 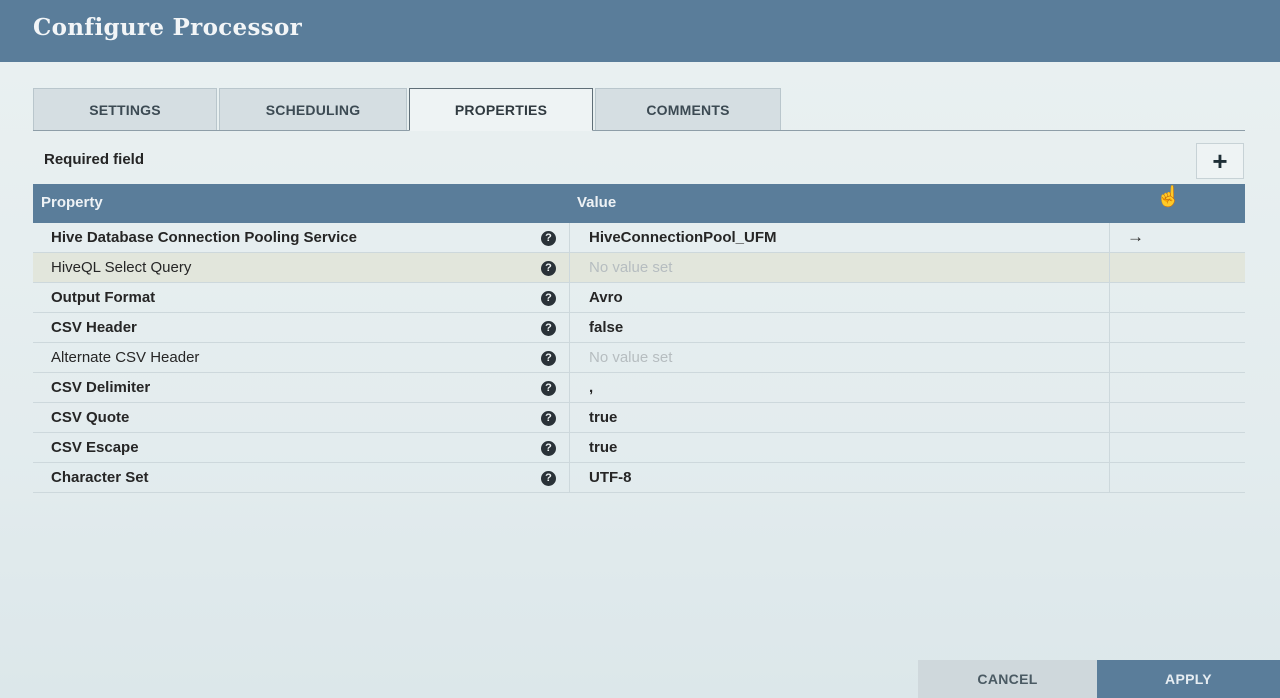 What do you see at coordinates (90, 417) in the screenshot?
I see `property-name: CSV Quote` at bounding box center [90, 417].